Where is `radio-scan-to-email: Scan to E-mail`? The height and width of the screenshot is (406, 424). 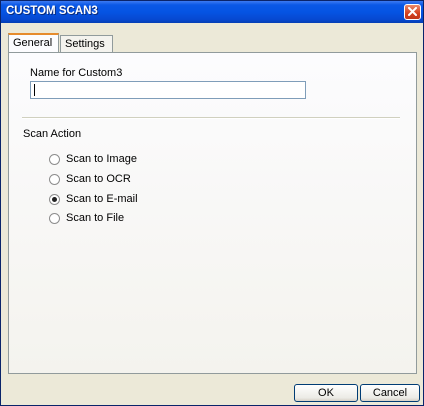 radio-scan-to-email: Scan to E-mail is located at coordinates (93, 199).